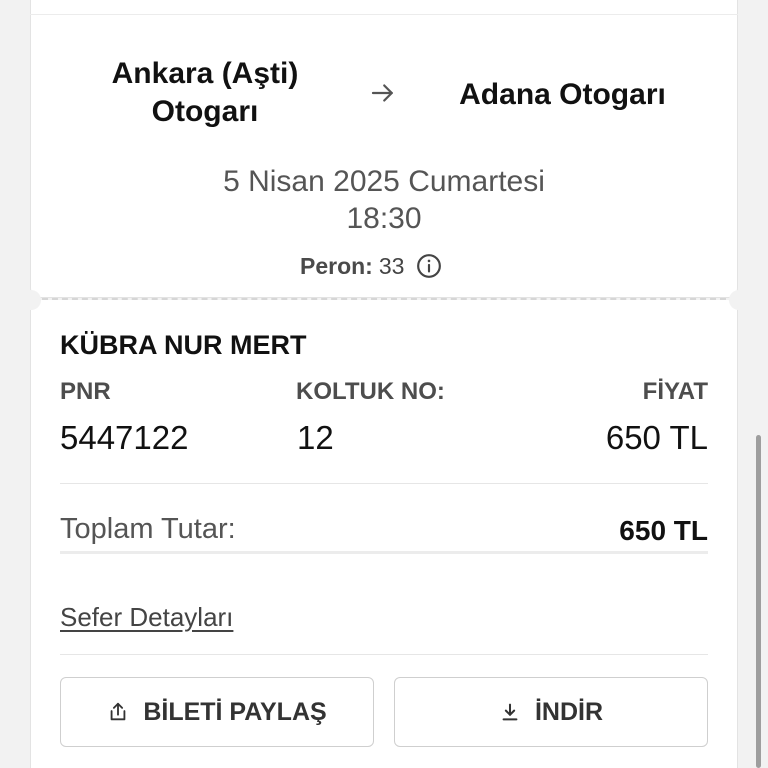  Describe the element at coordinates (183, 345) in the screenshot. I see `passenger-name: KÜBRA NUR MERT` at that location.